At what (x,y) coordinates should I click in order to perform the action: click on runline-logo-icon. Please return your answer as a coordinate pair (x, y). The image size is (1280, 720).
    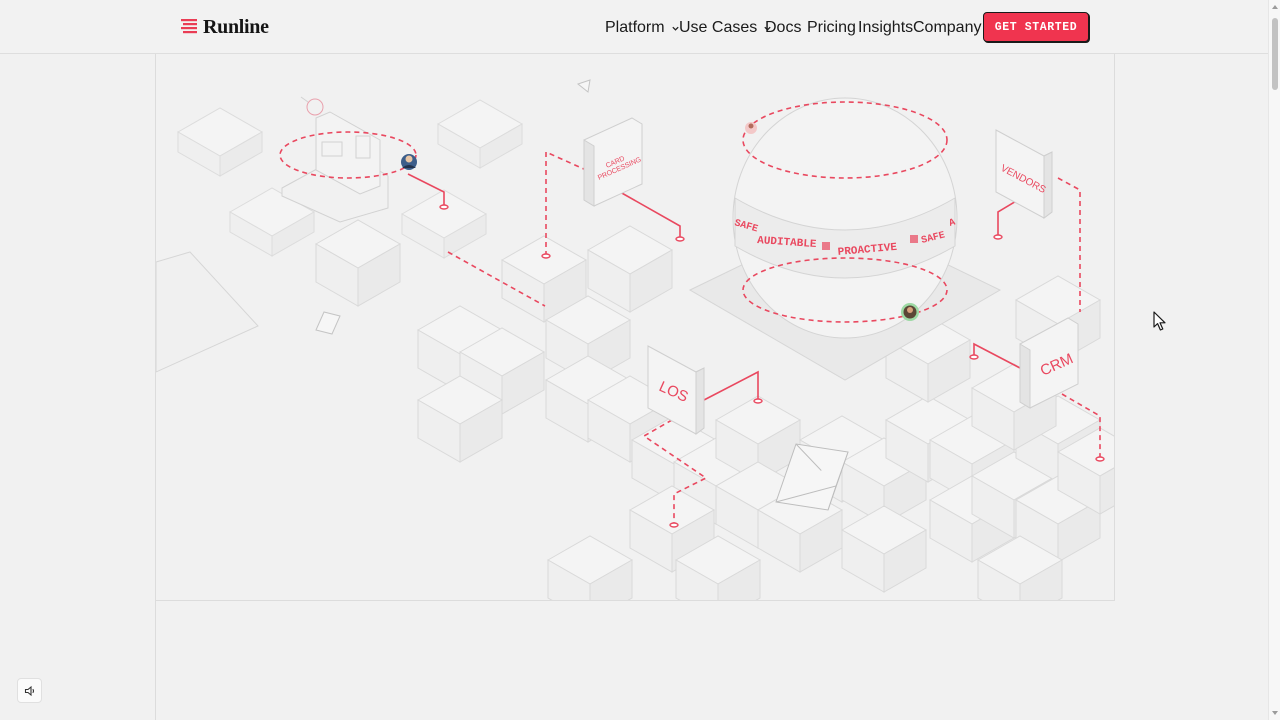
    Looking at the image, I should click on (189, 26).